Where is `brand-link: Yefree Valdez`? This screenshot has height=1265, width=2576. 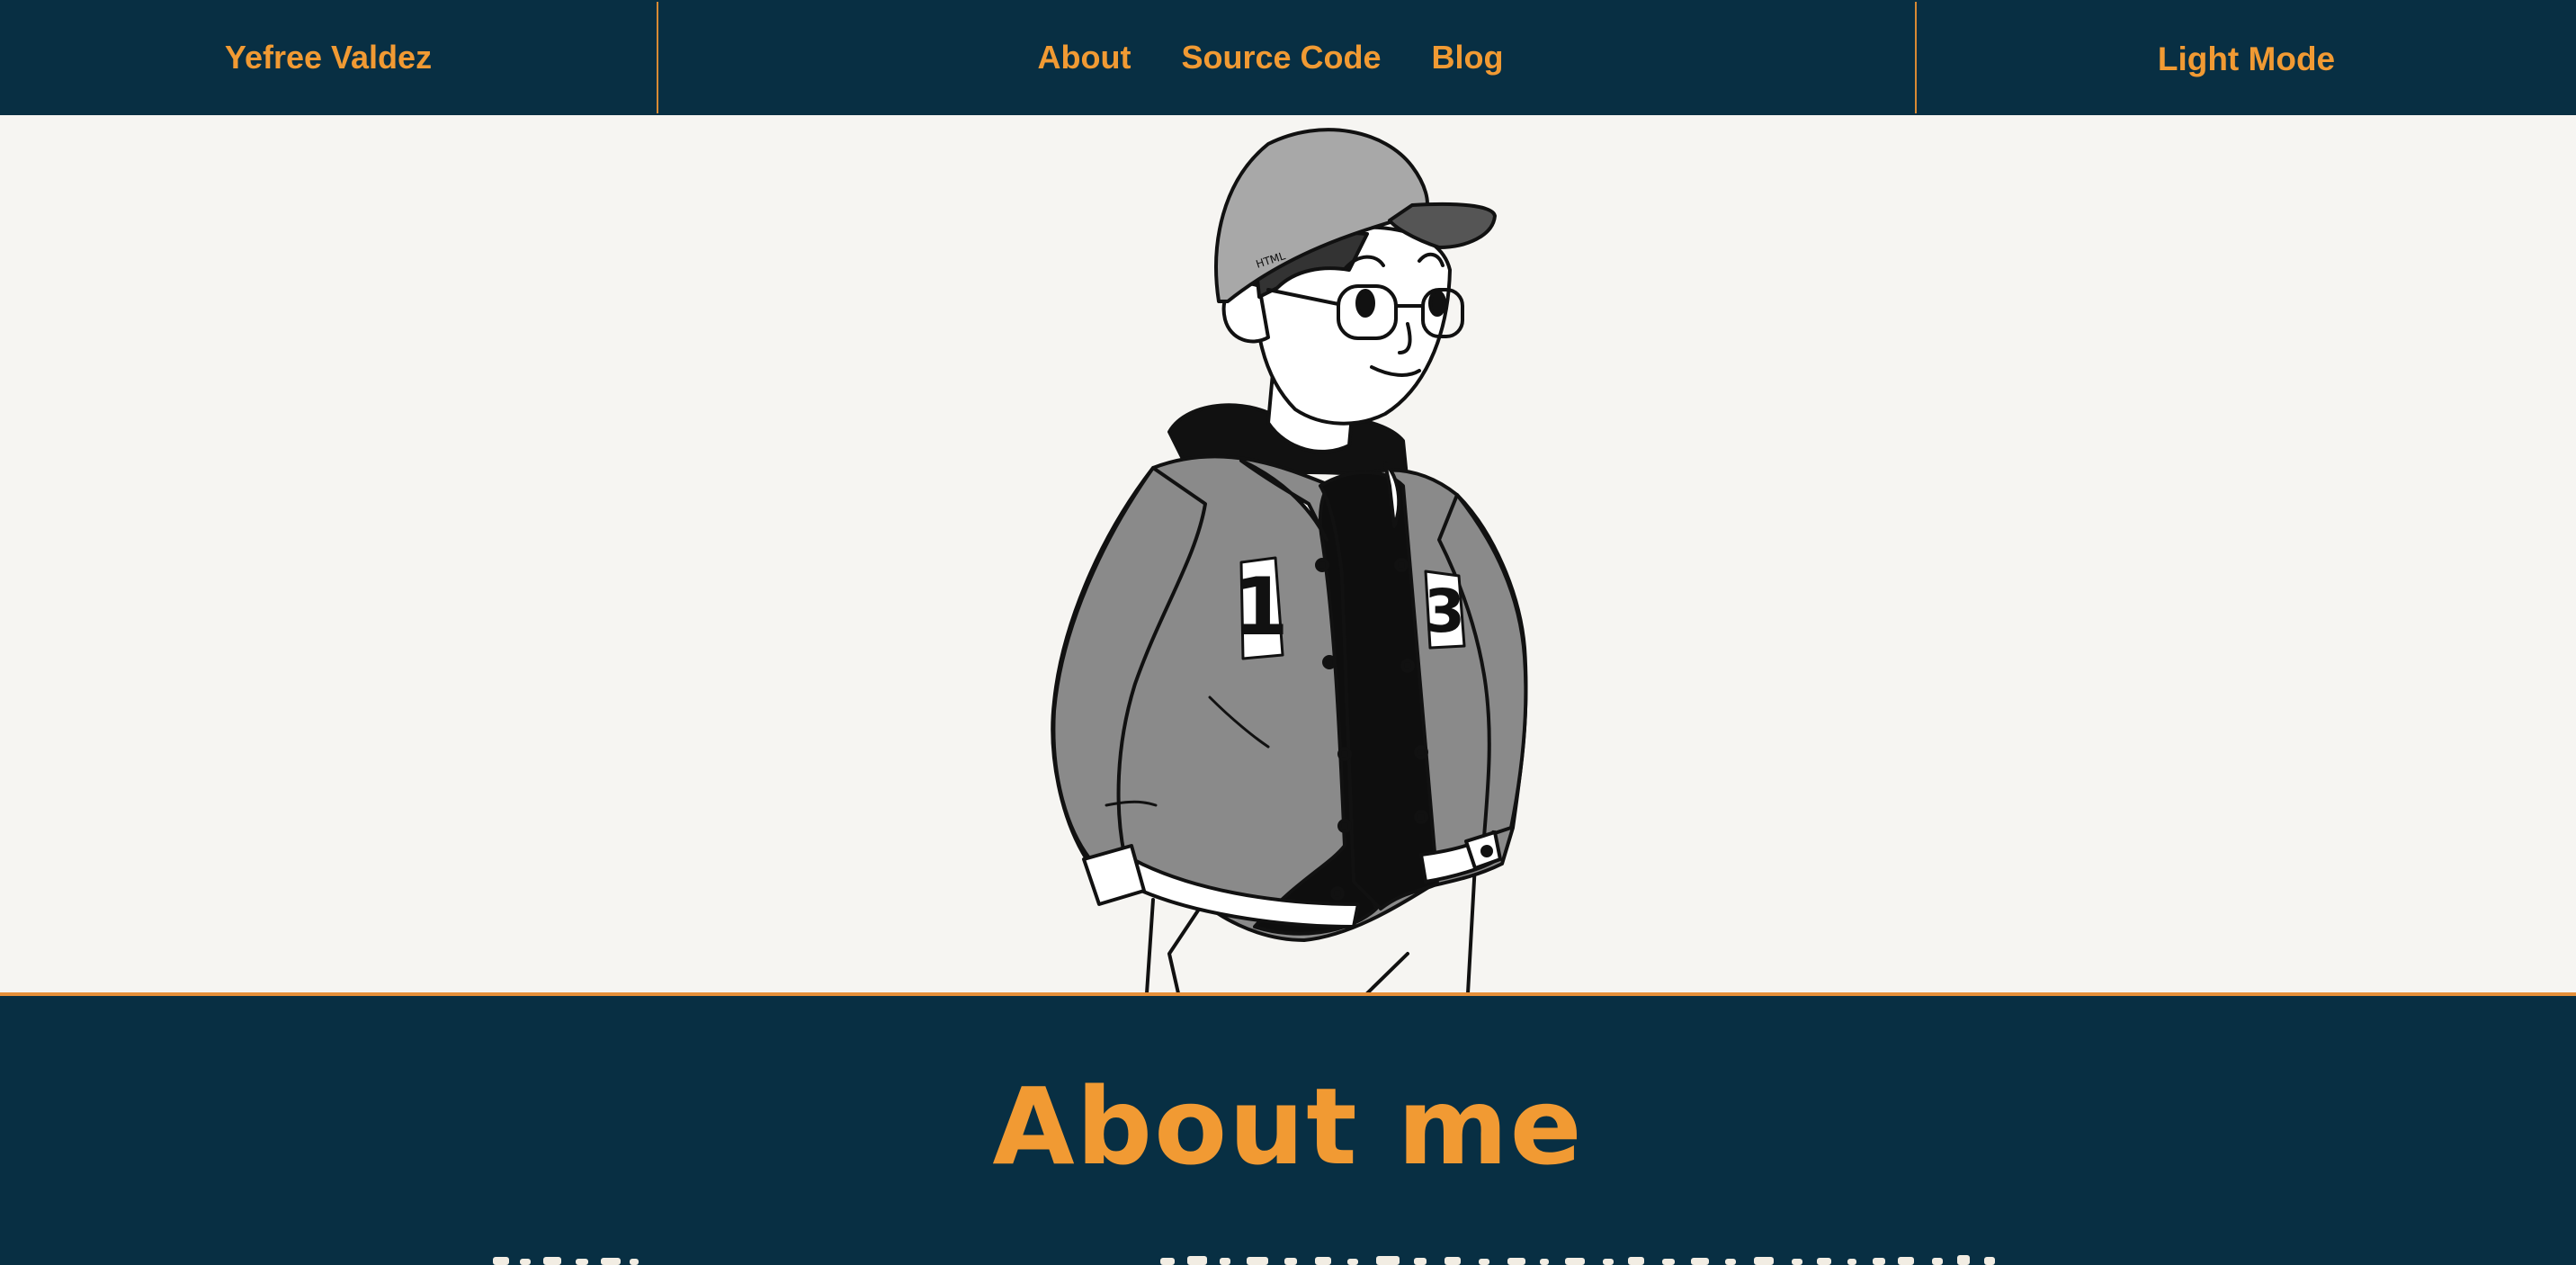 brand-link: Yefree Valdez is located at coordinates (328, 58).